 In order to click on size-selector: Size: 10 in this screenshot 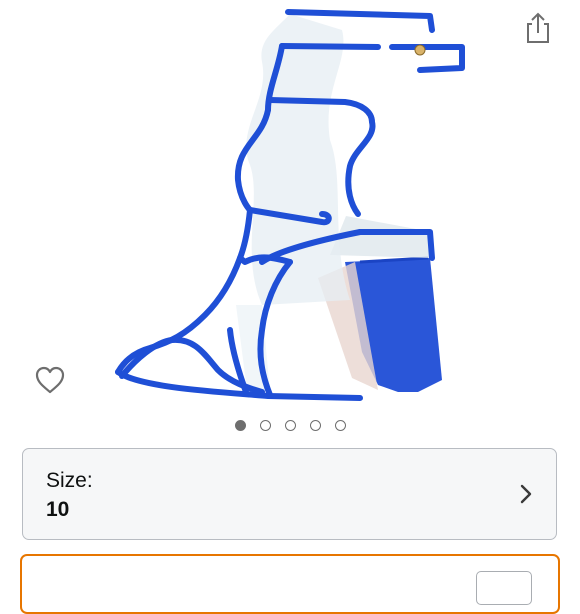, I will do `click(289, 494)`.